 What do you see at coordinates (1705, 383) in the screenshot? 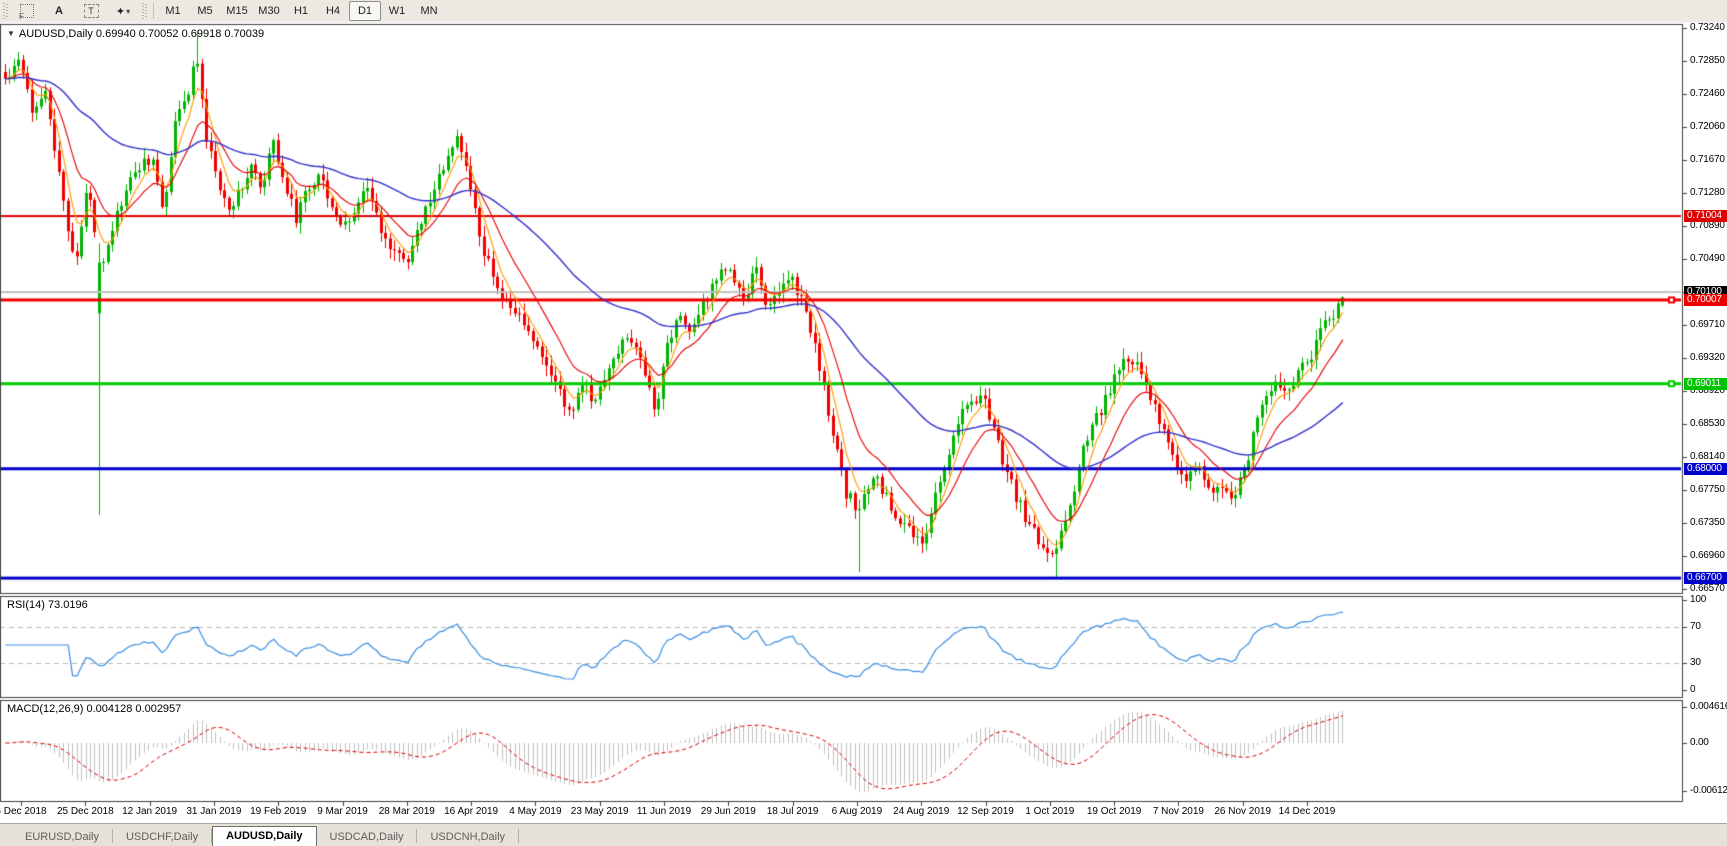
I see `level-price-label: 0.69011` at bounding box center [1705, 383].